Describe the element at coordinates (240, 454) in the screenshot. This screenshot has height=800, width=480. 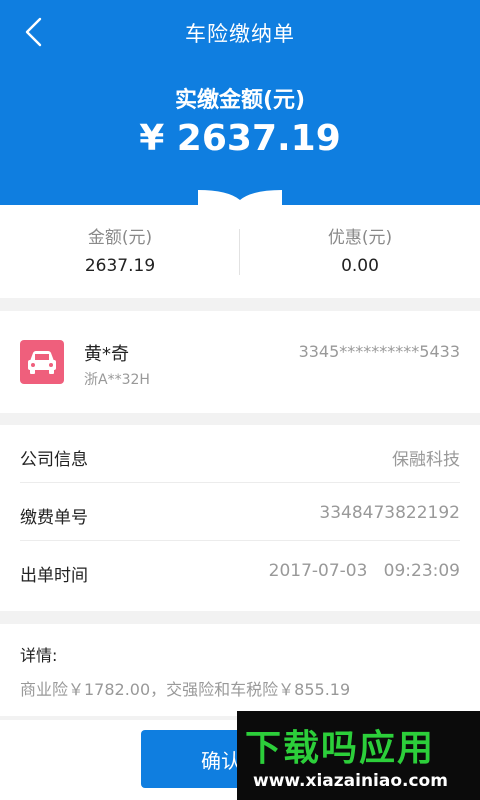
I see `info-row-company: 公司信息 保融科技` at that location.